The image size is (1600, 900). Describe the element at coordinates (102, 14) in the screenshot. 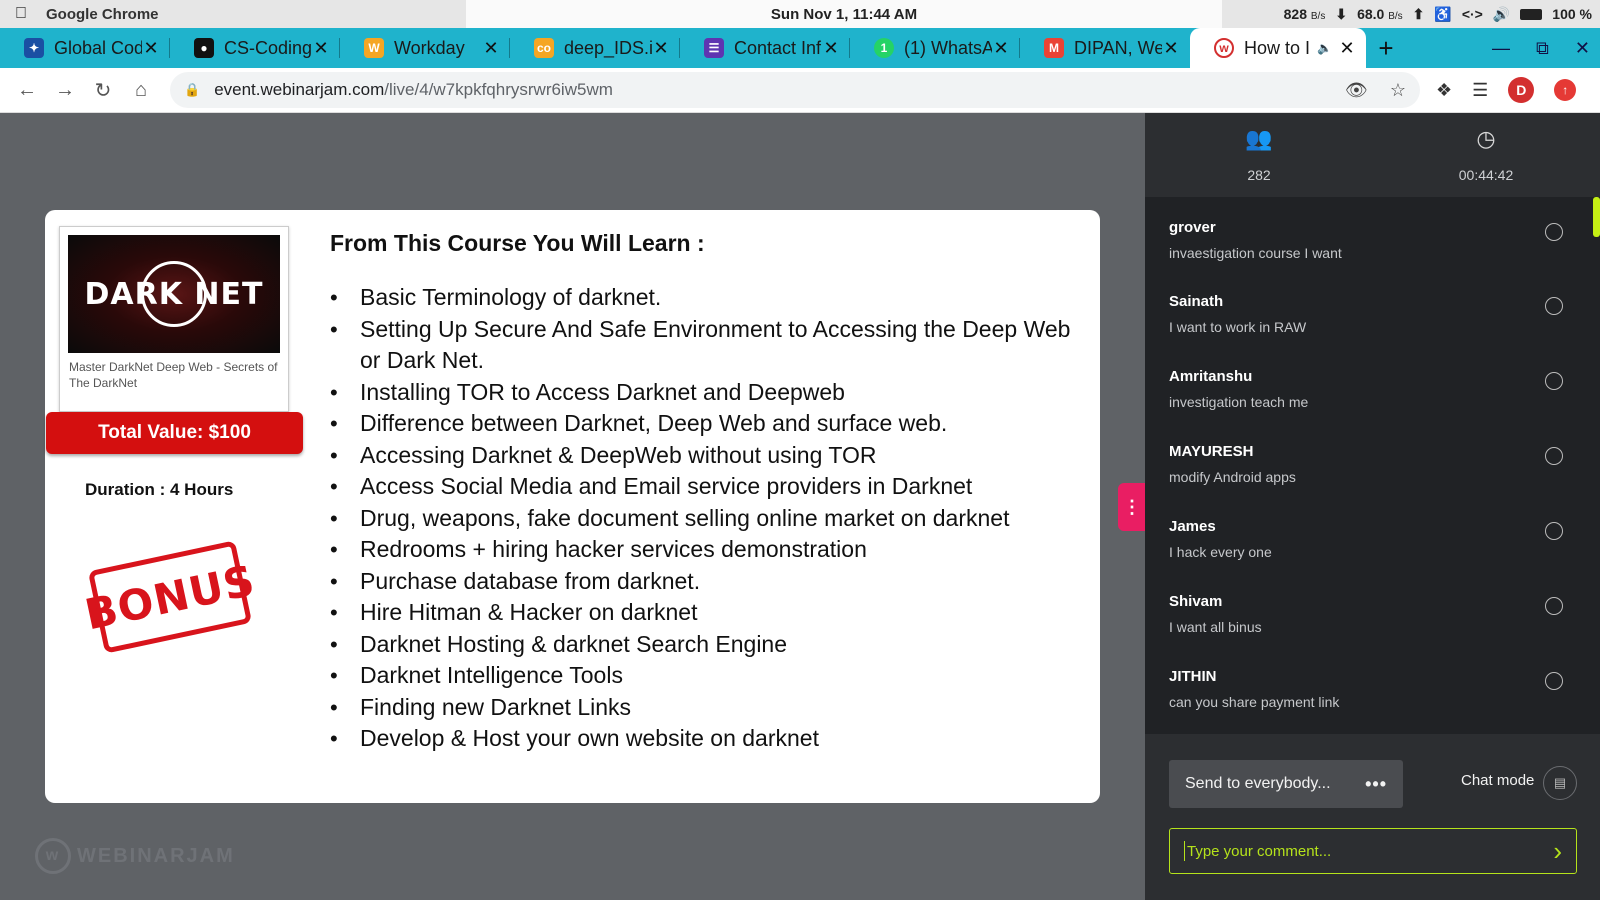

I see `active-app-name: Google Chrome` at that location.